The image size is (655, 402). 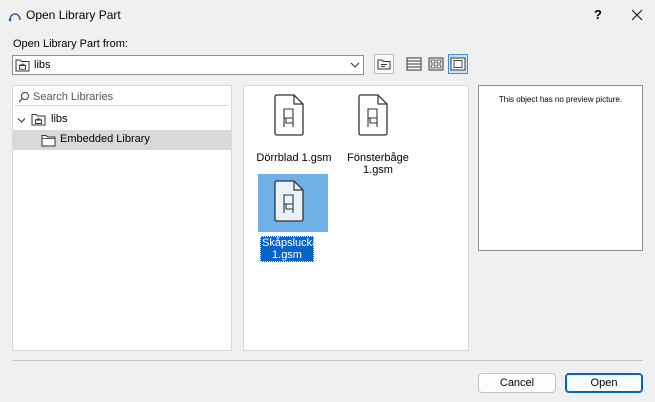 What do you see at coordinates (384, 64) in the screenshot?
I see `up-folder-button` at bounding box center [384, 64].